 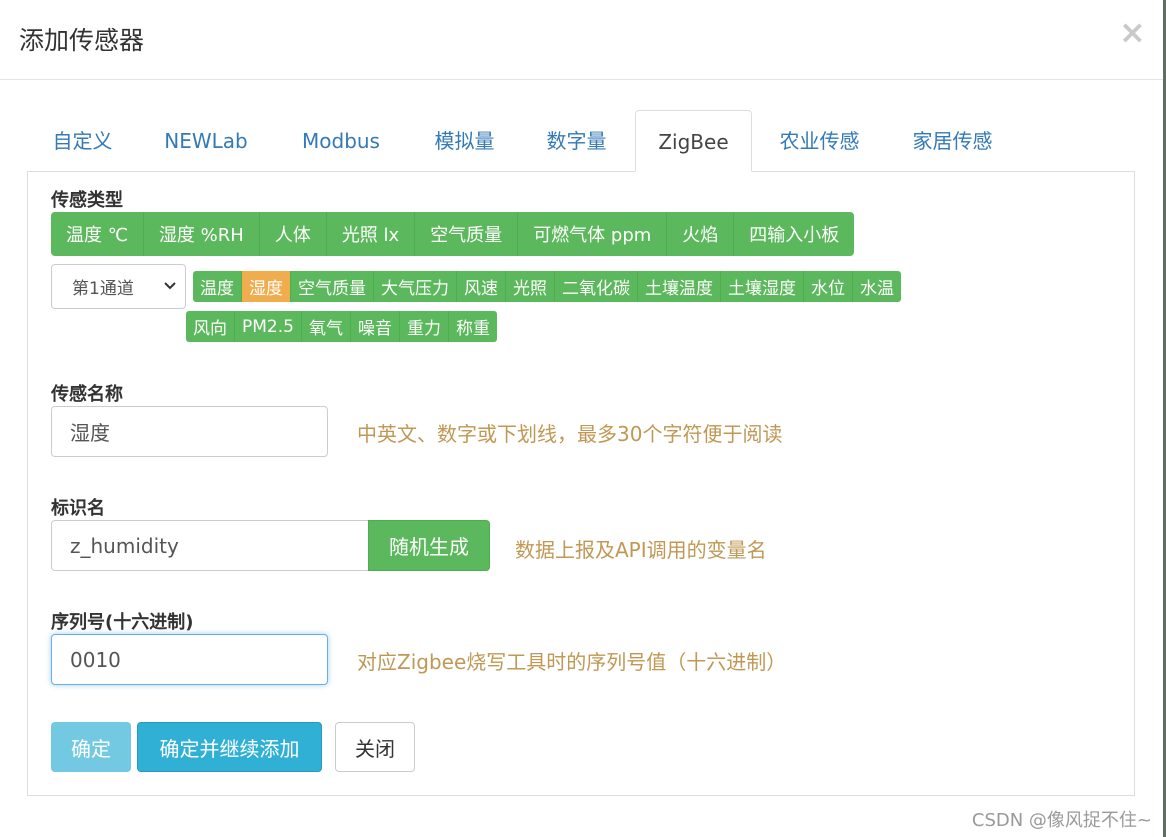 I want to click on channel-select-value: 第1通道, so click(x=103, y=289).